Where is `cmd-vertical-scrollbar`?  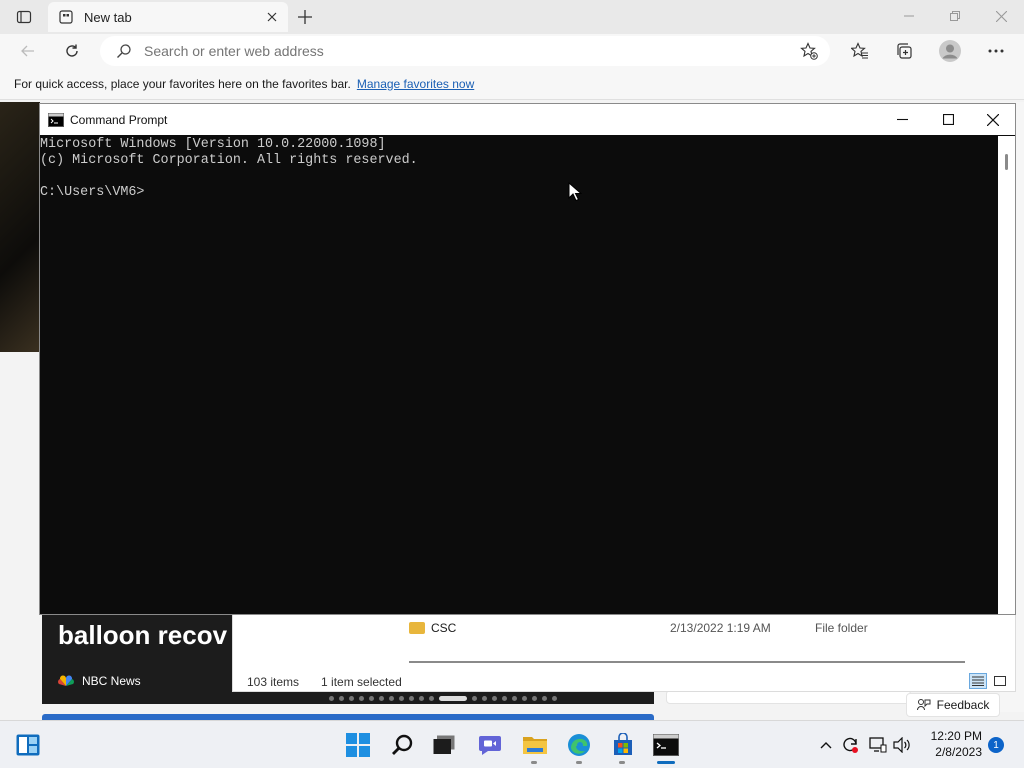
cmd-vertical-scrollbar is located at coordinates (1006, 375).